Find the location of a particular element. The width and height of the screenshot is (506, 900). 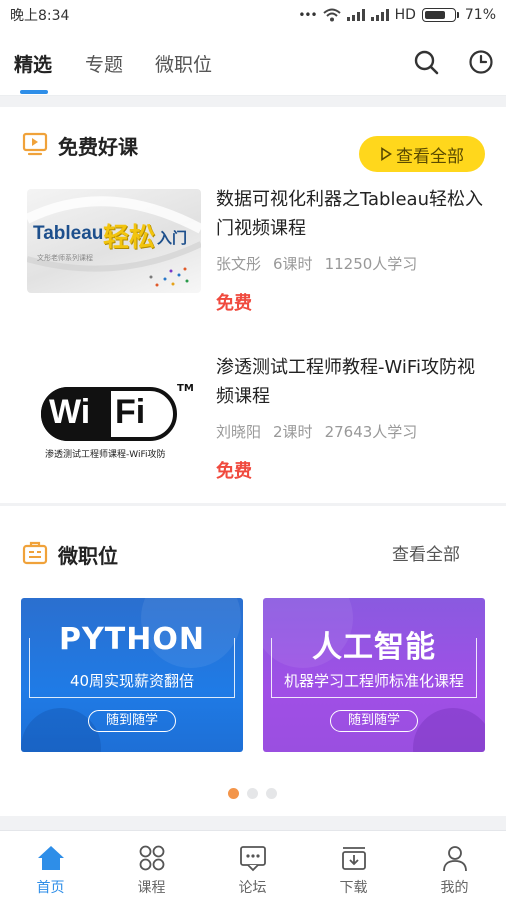

tab-topics: 专题 is located at coordinates (104, 63).